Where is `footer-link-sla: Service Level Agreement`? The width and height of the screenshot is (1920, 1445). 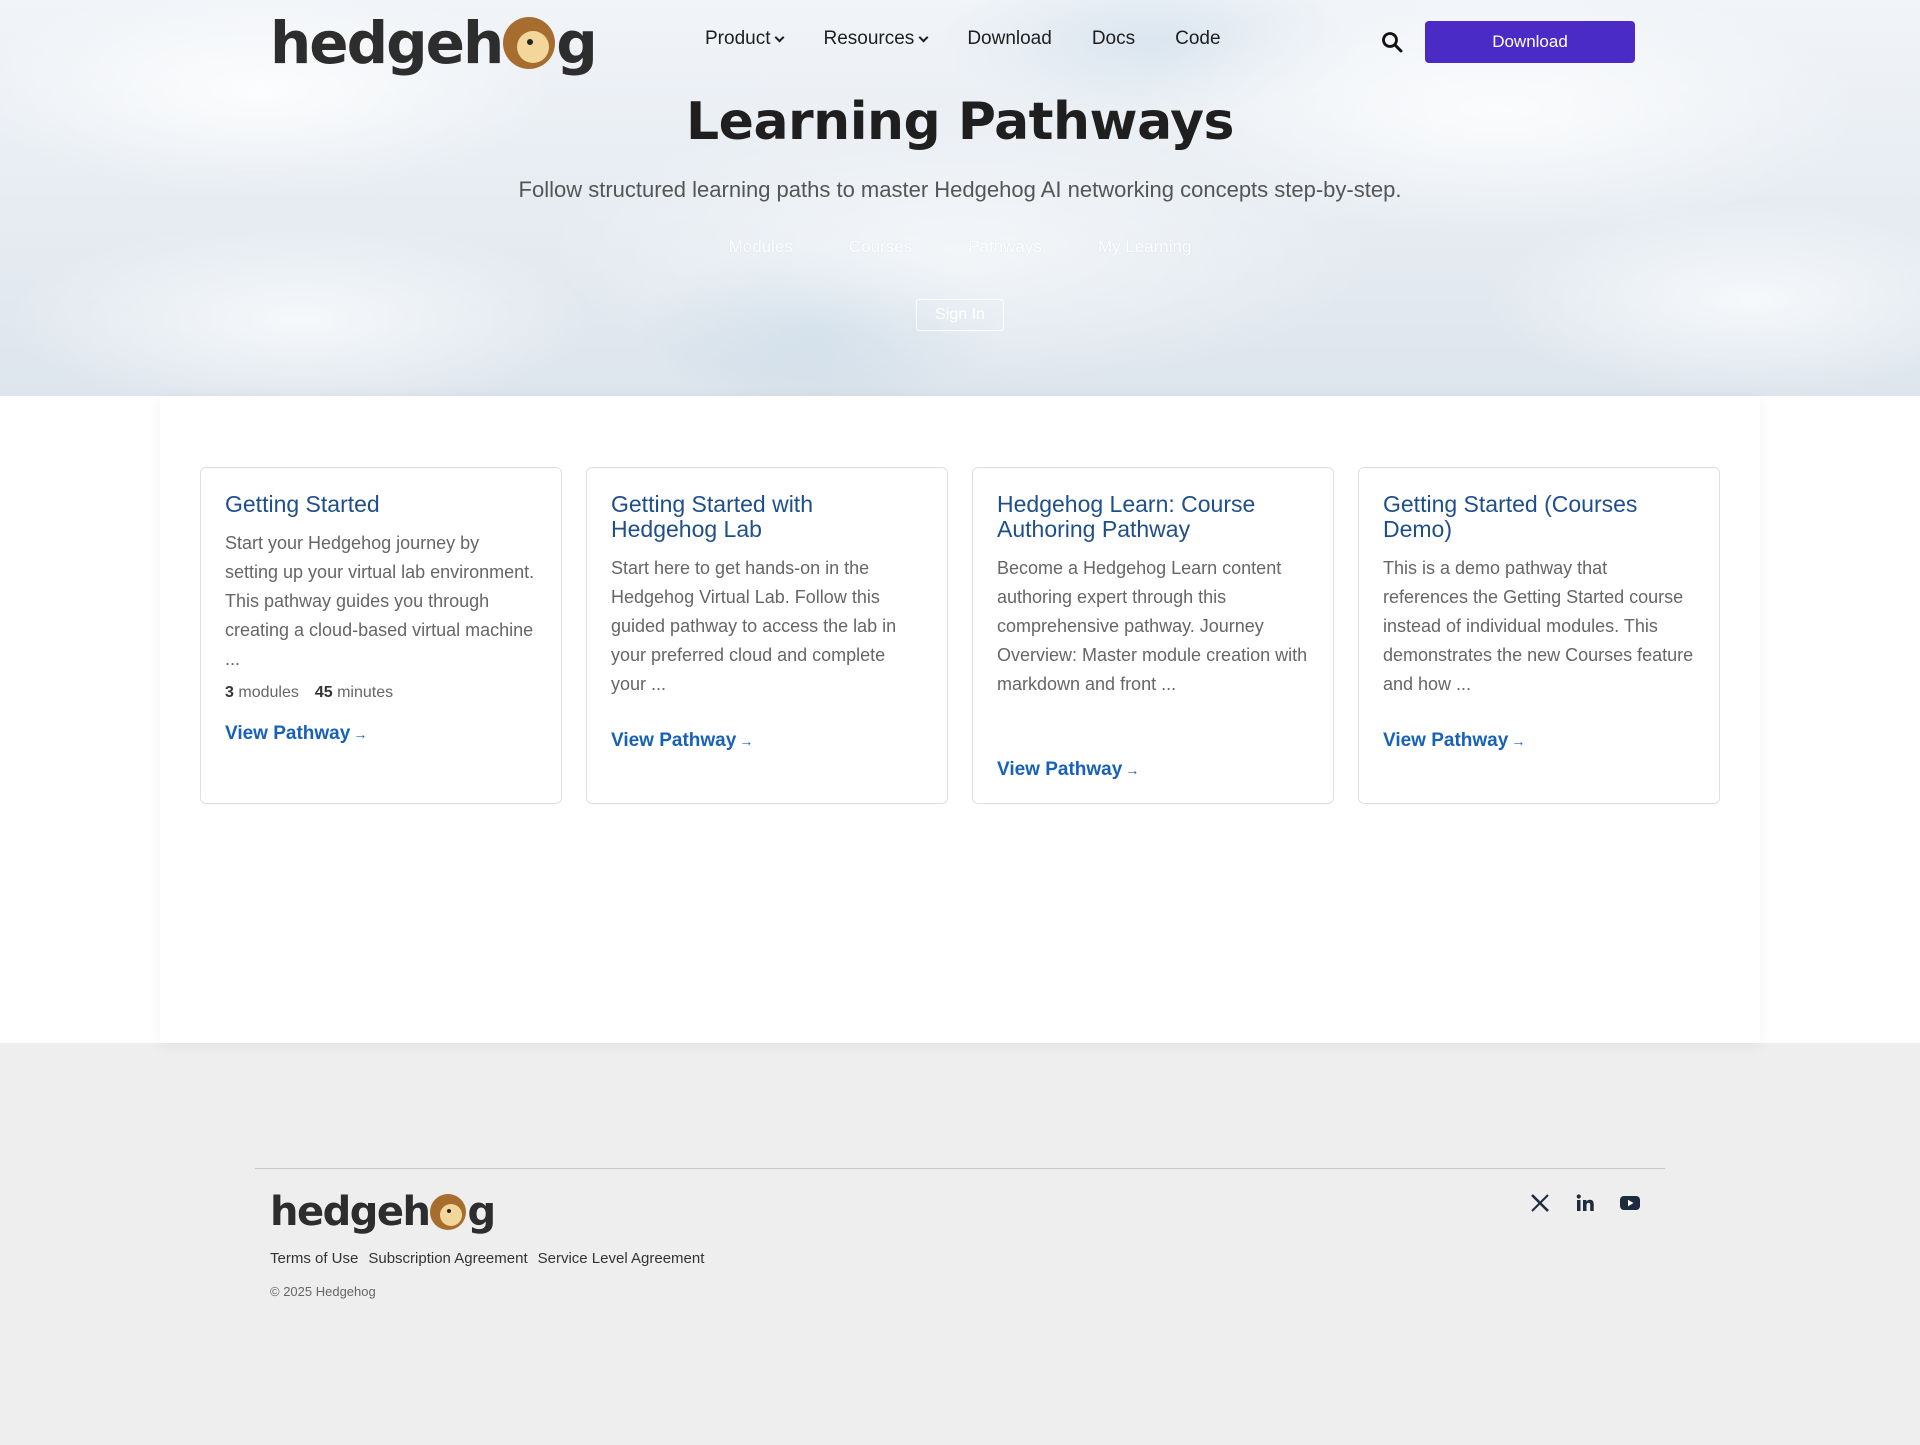 footer-link-sla: Service Level Agreement is located at coordinates (621, 1258).